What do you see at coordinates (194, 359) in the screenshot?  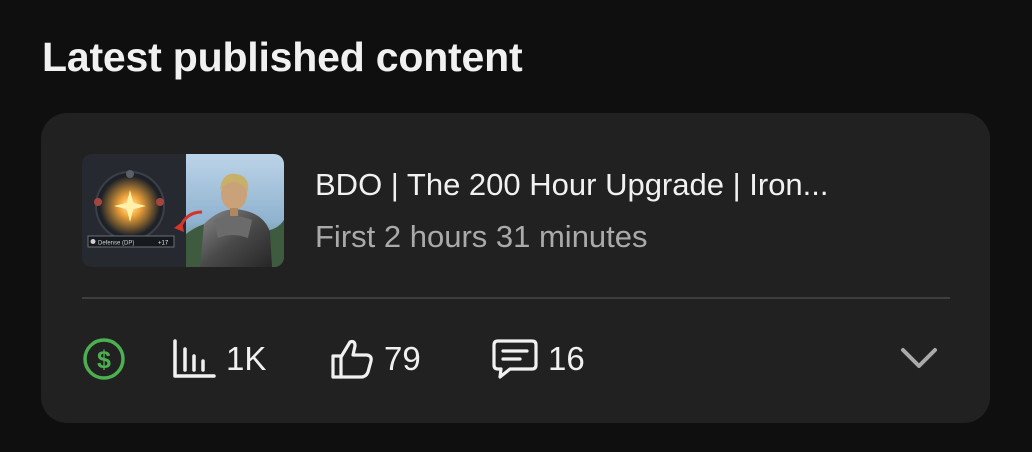 I see `bar-chart-icon` at bounding box center [194, 359].